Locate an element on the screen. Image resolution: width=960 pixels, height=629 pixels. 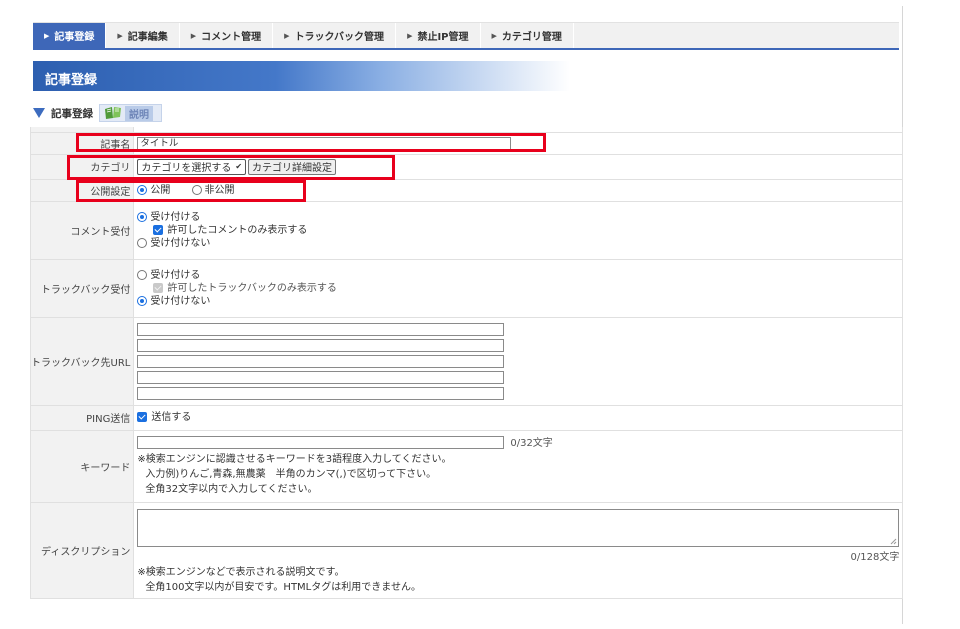
row-trackback: トラックバック受付 受け付ける 許可したトラックバックのみ表示する 受け付けない is located at coordinates (466, 288).